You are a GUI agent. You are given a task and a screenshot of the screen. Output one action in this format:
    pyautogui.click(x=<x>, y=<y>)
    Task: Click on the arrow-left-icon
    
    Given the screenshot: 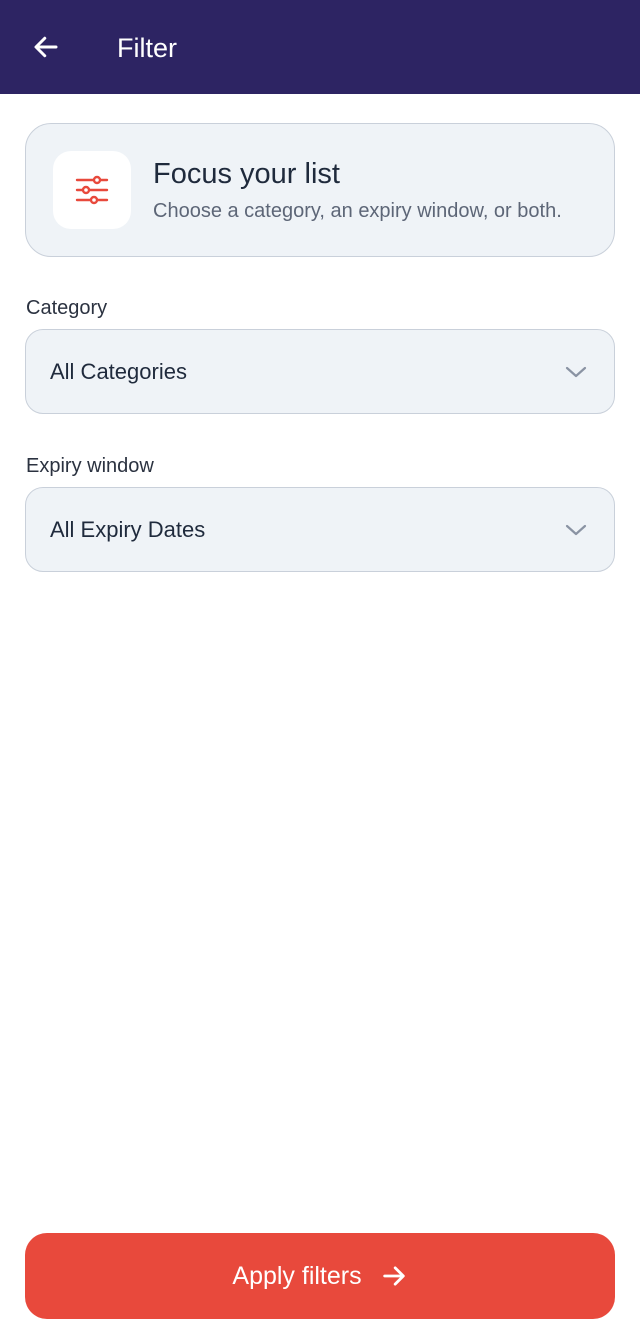 What is the action you would take?
    pyautogui.click(x=46, y=47)
    